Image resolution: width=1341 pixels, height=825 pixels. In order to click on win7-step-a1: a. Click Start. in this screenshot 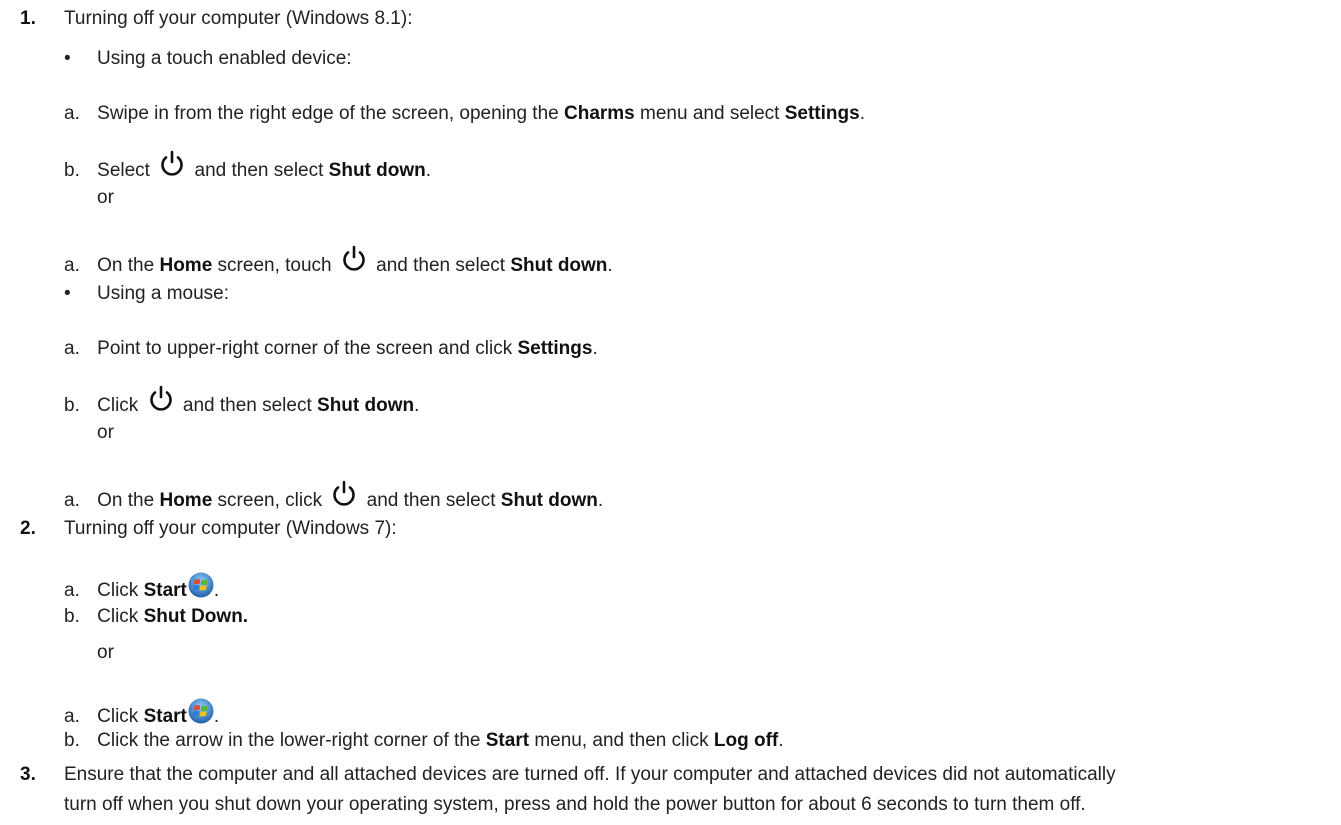, I will do `click(141, 587)`.